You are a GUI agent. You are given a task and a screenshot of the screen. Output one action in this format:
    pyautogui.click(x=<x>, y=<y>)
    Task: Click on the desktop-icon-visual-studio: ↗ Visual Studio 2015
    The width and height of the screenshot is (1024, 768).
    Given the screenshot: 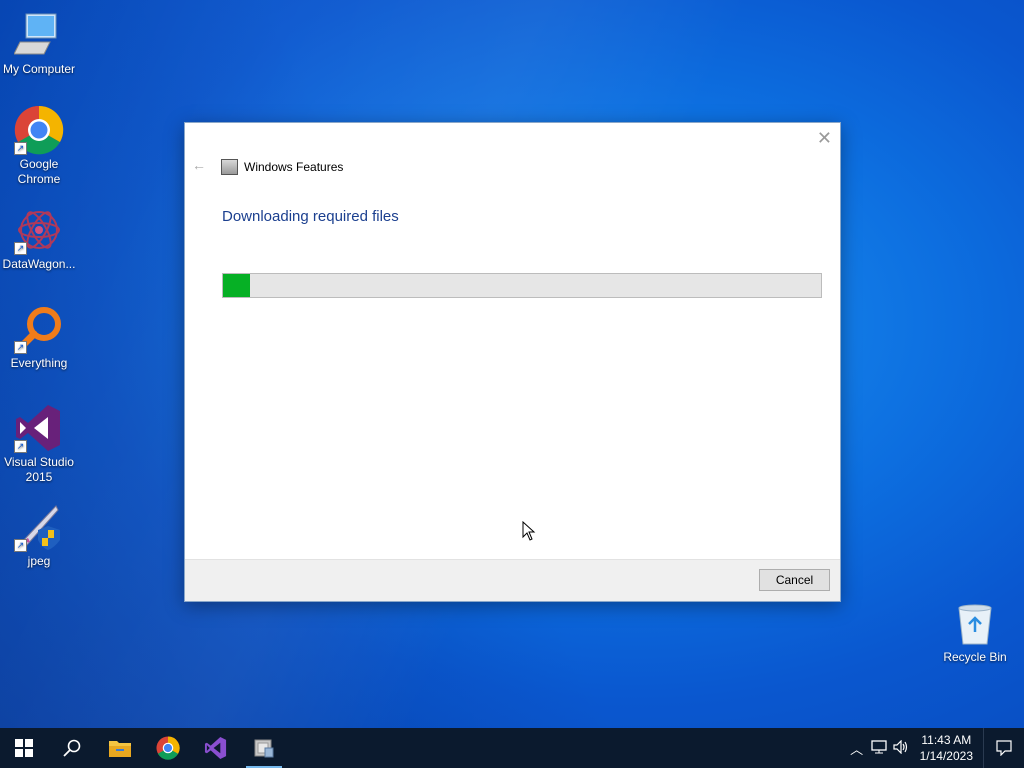 What is the action you would take?
    pyautogui.click(x=39, y=444)
    